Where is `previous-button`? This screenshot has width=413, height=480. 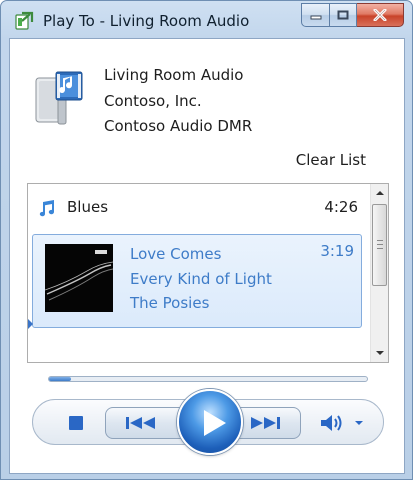
previous-button is located at coordinates (141, 423).